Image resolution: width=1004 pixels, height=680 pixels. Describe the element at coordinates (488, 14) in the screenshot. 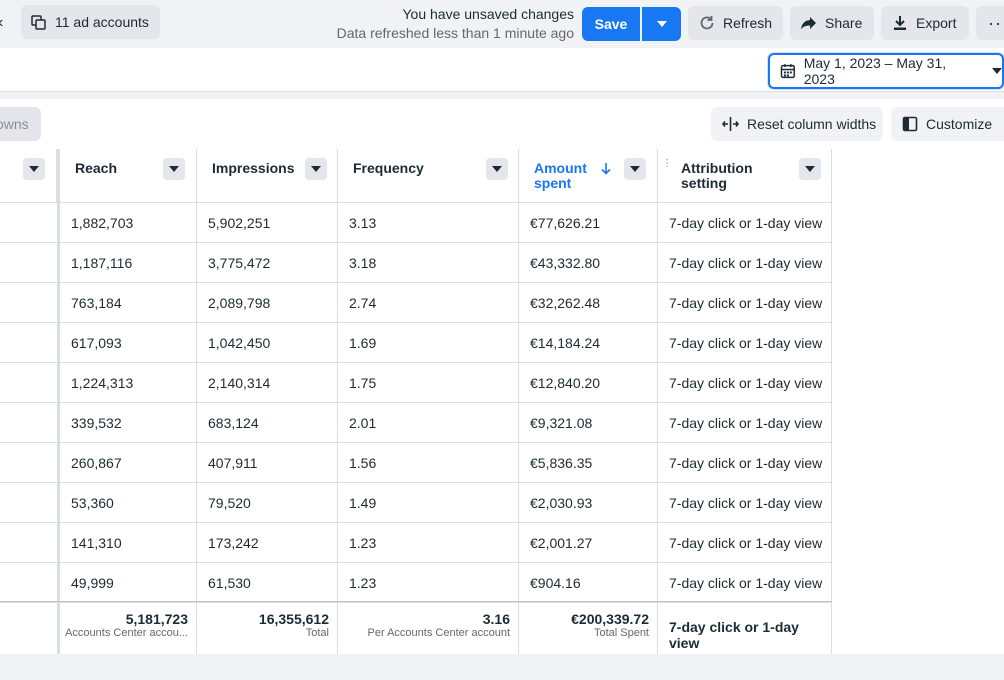

I see `unsaved-changes-text: You have unsaved changes` at that location.